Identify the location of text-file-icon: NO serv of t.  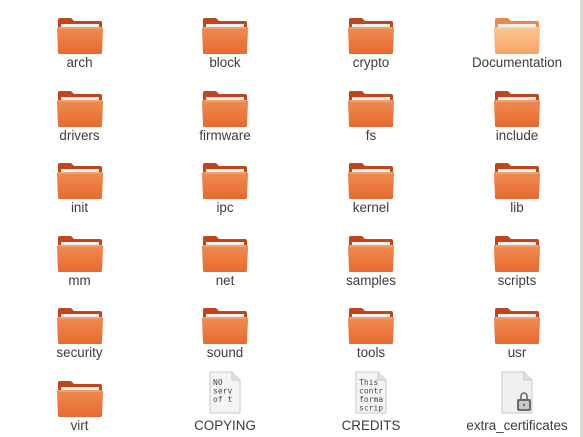
(225, 393).